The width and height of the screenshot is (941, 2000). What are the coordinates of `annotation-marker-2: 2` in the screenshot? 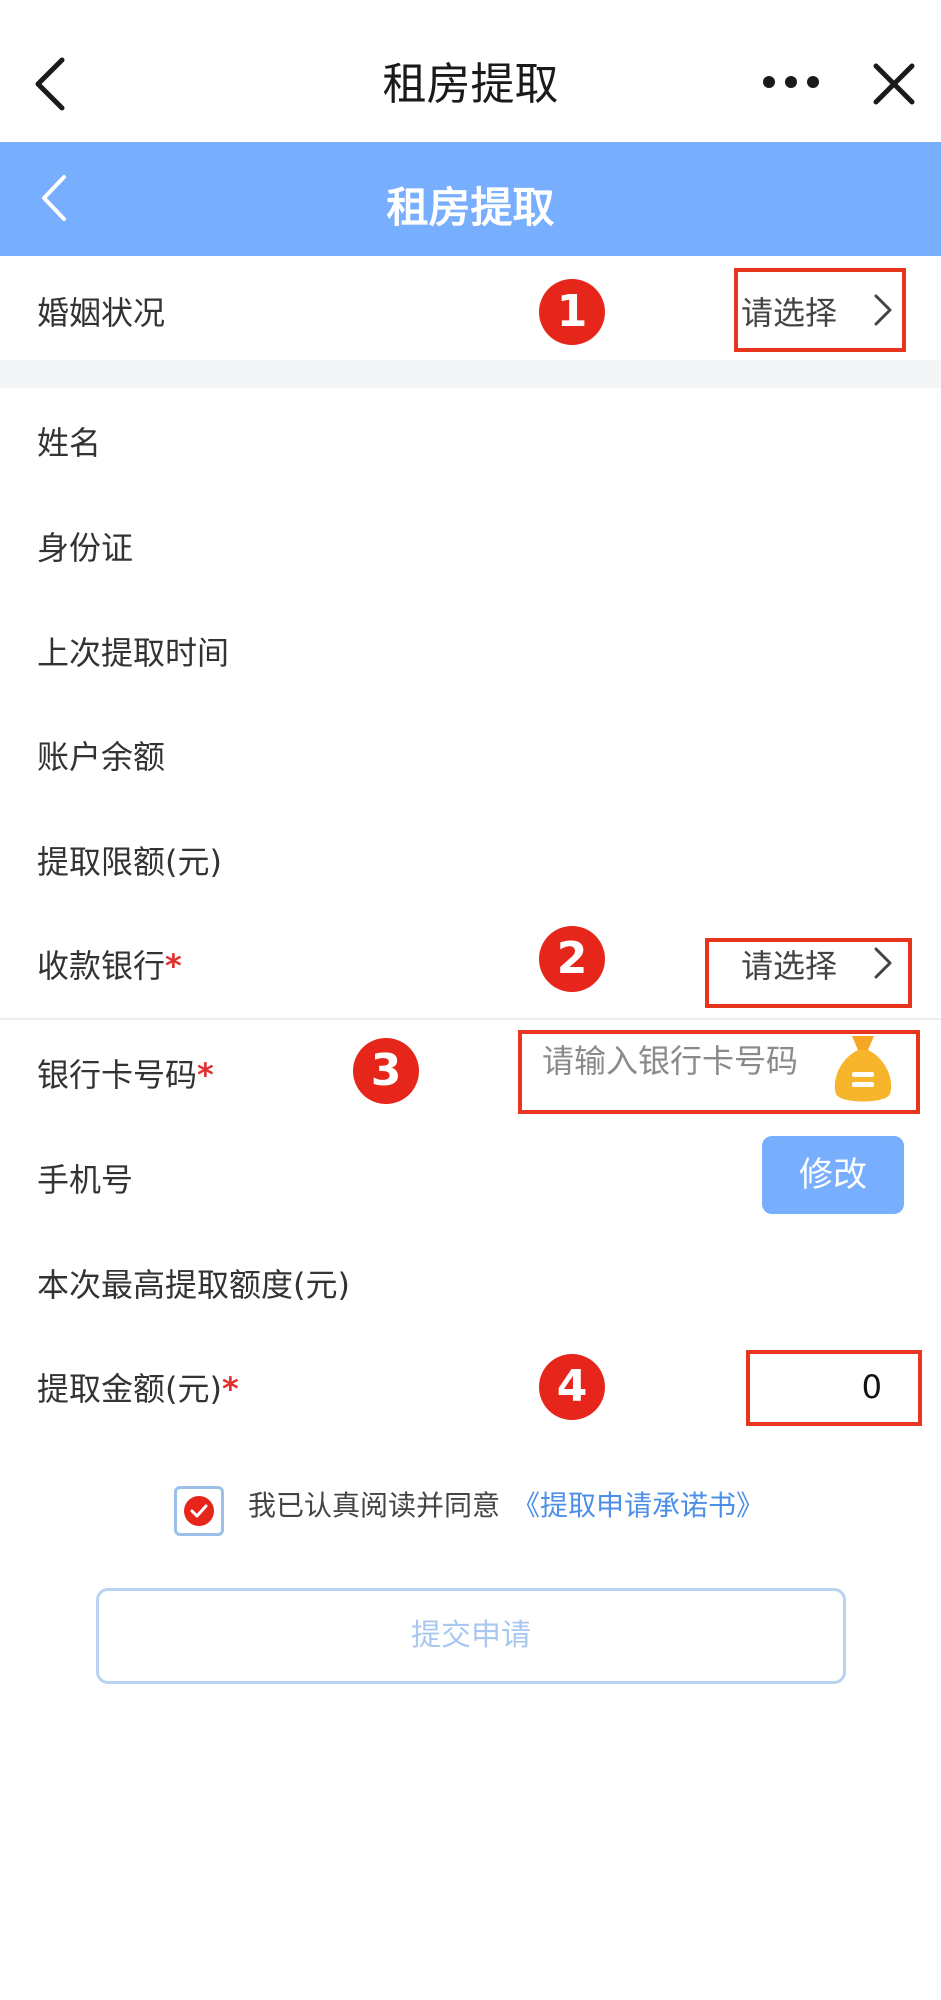 It's located at (572, 959).